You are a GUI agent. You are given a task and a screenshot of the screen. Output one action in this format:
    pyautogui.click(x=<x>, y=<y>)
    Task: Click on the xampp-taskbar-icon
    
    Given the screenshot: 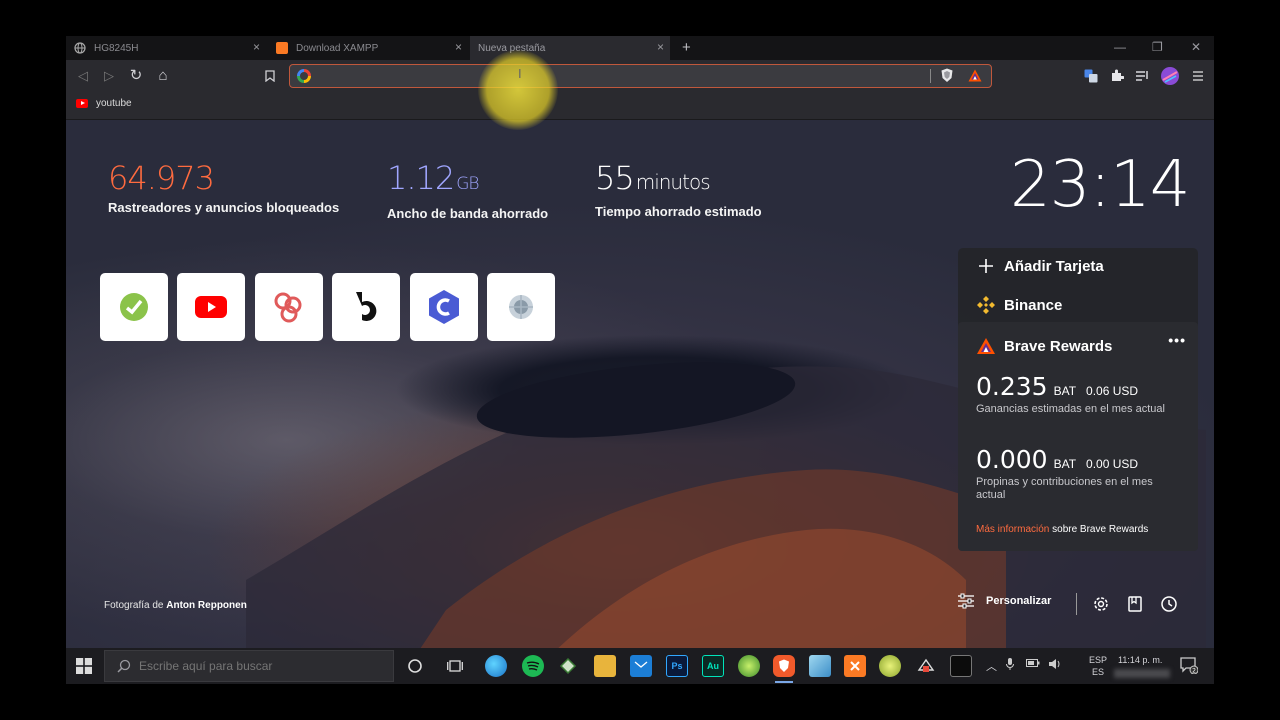 What is the action you would take?
    pyautogui.click(x=855, y=666)
    